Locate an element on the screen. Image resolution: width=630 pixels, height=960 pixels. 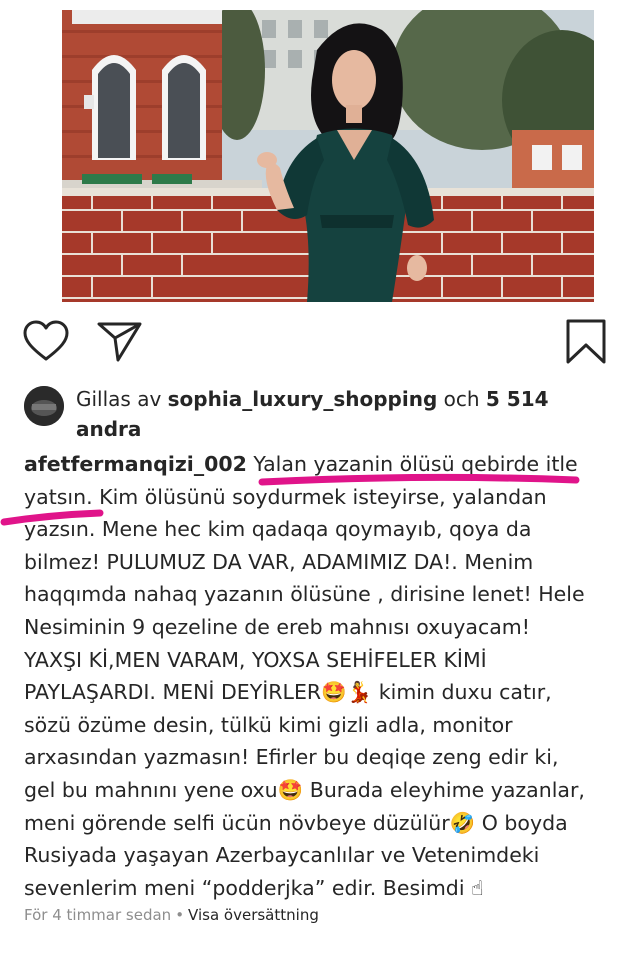
liker-username: sophia_luxury_shopping is located at coordinates (303, 399).